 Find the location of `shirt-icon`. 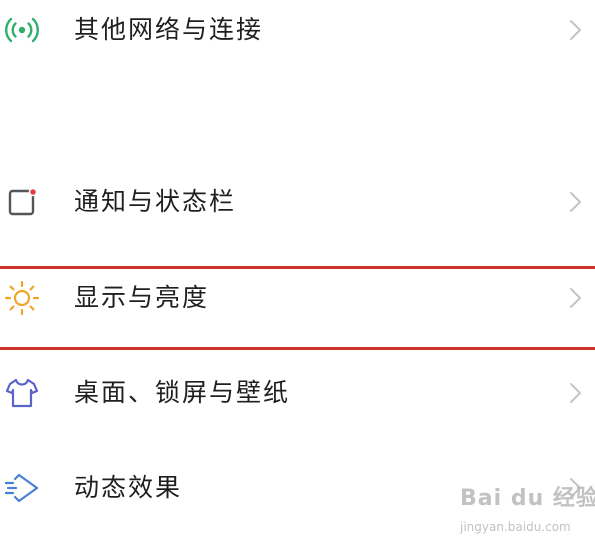

shirt-icon is located at coordinates (22, 393).